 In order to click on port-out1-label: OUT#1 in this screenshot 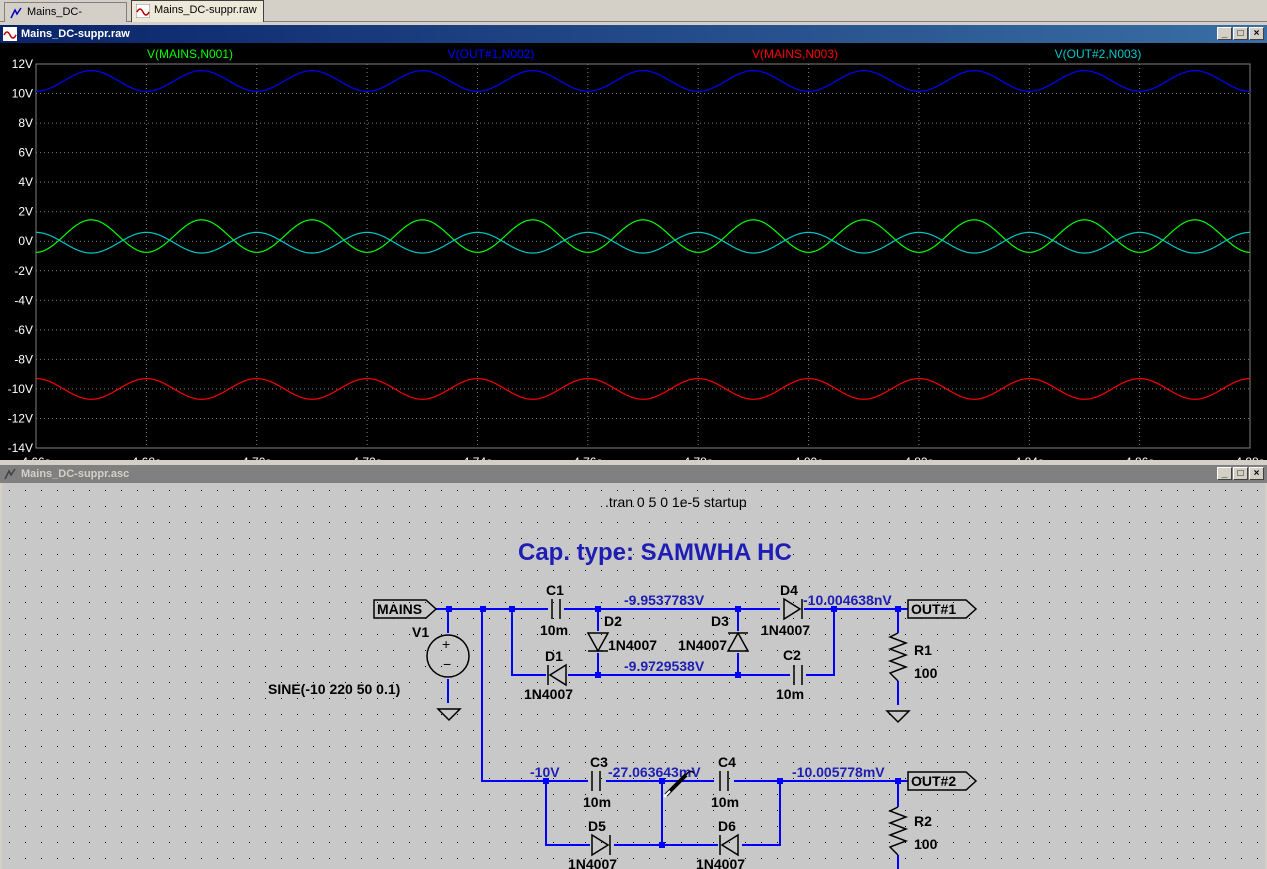, I will do `click(933, 609)`.